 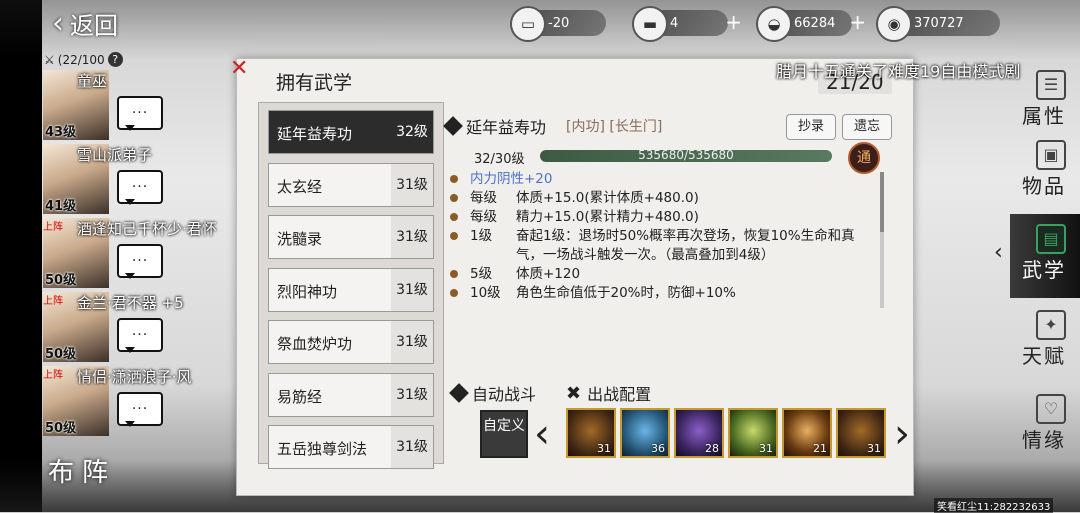 I want to click on menu-label: 天赋, so click(x=1044, y=356).